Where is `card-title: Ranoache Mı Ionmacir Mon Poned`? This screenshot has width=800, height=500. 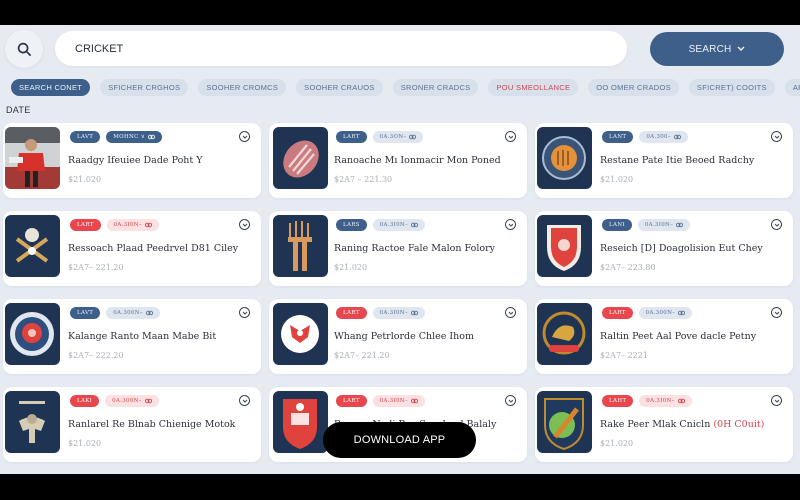 card-title: Ranoache Mı Ionmacir Mon Poned is located at coordinates (417, 160).